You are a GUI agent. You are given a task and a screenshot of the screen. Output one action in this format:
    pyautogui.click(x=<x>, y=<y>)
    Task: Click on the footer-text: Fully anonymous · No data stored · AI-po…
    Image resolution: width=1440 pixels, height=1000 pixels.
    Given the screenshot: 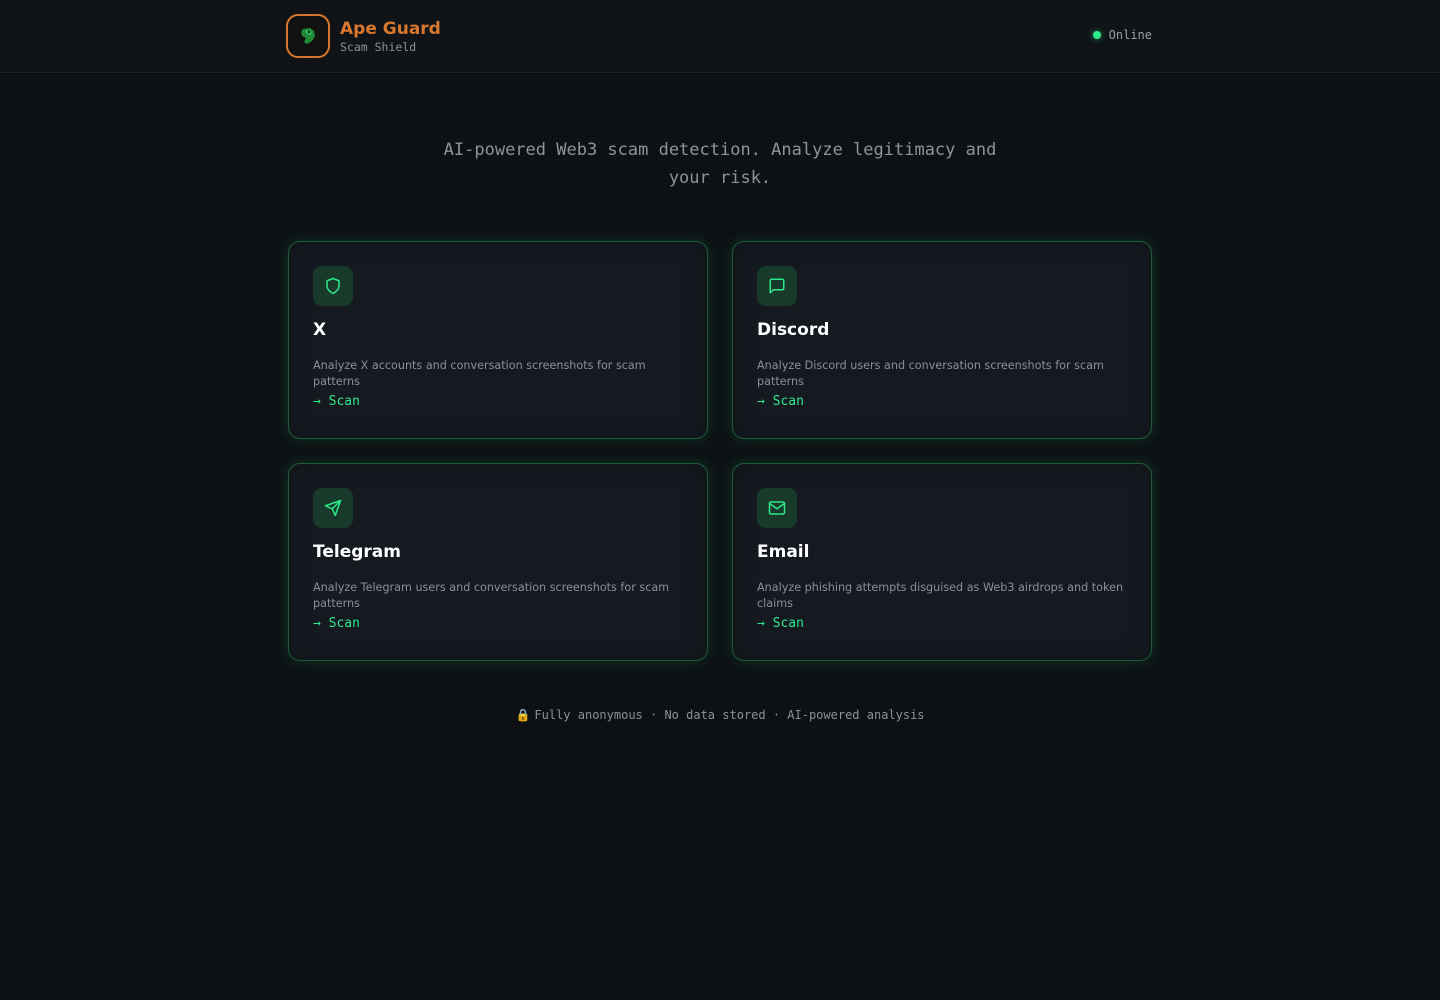 What is the action you would take?
    pyautogui.click(x=729, y=715)
    